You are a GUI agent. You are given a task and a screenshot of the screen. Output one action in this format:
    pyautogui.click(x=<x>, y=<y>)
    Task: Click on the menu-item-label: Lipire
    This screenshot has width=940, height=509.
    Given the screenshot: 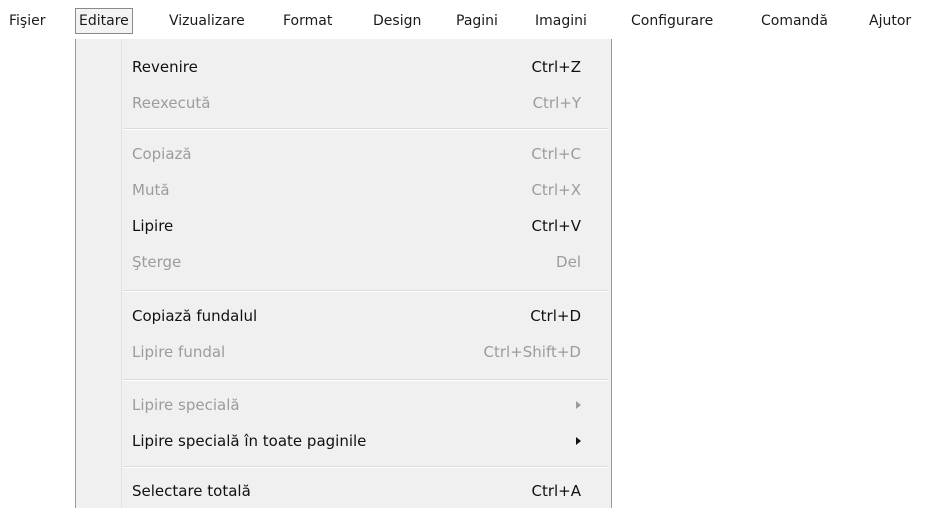 What is the action you would take?
    pyautogui.click(x=153, y=226)
    